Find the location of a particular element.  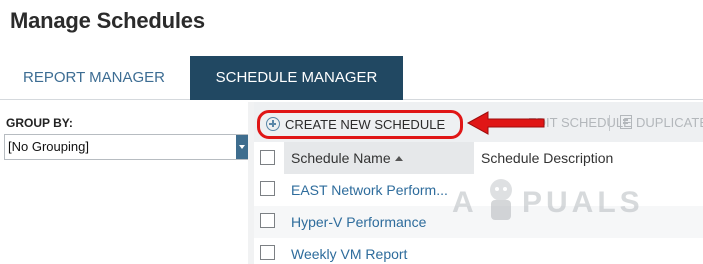

chevron-down-icon is located at coordinates (242, 147).